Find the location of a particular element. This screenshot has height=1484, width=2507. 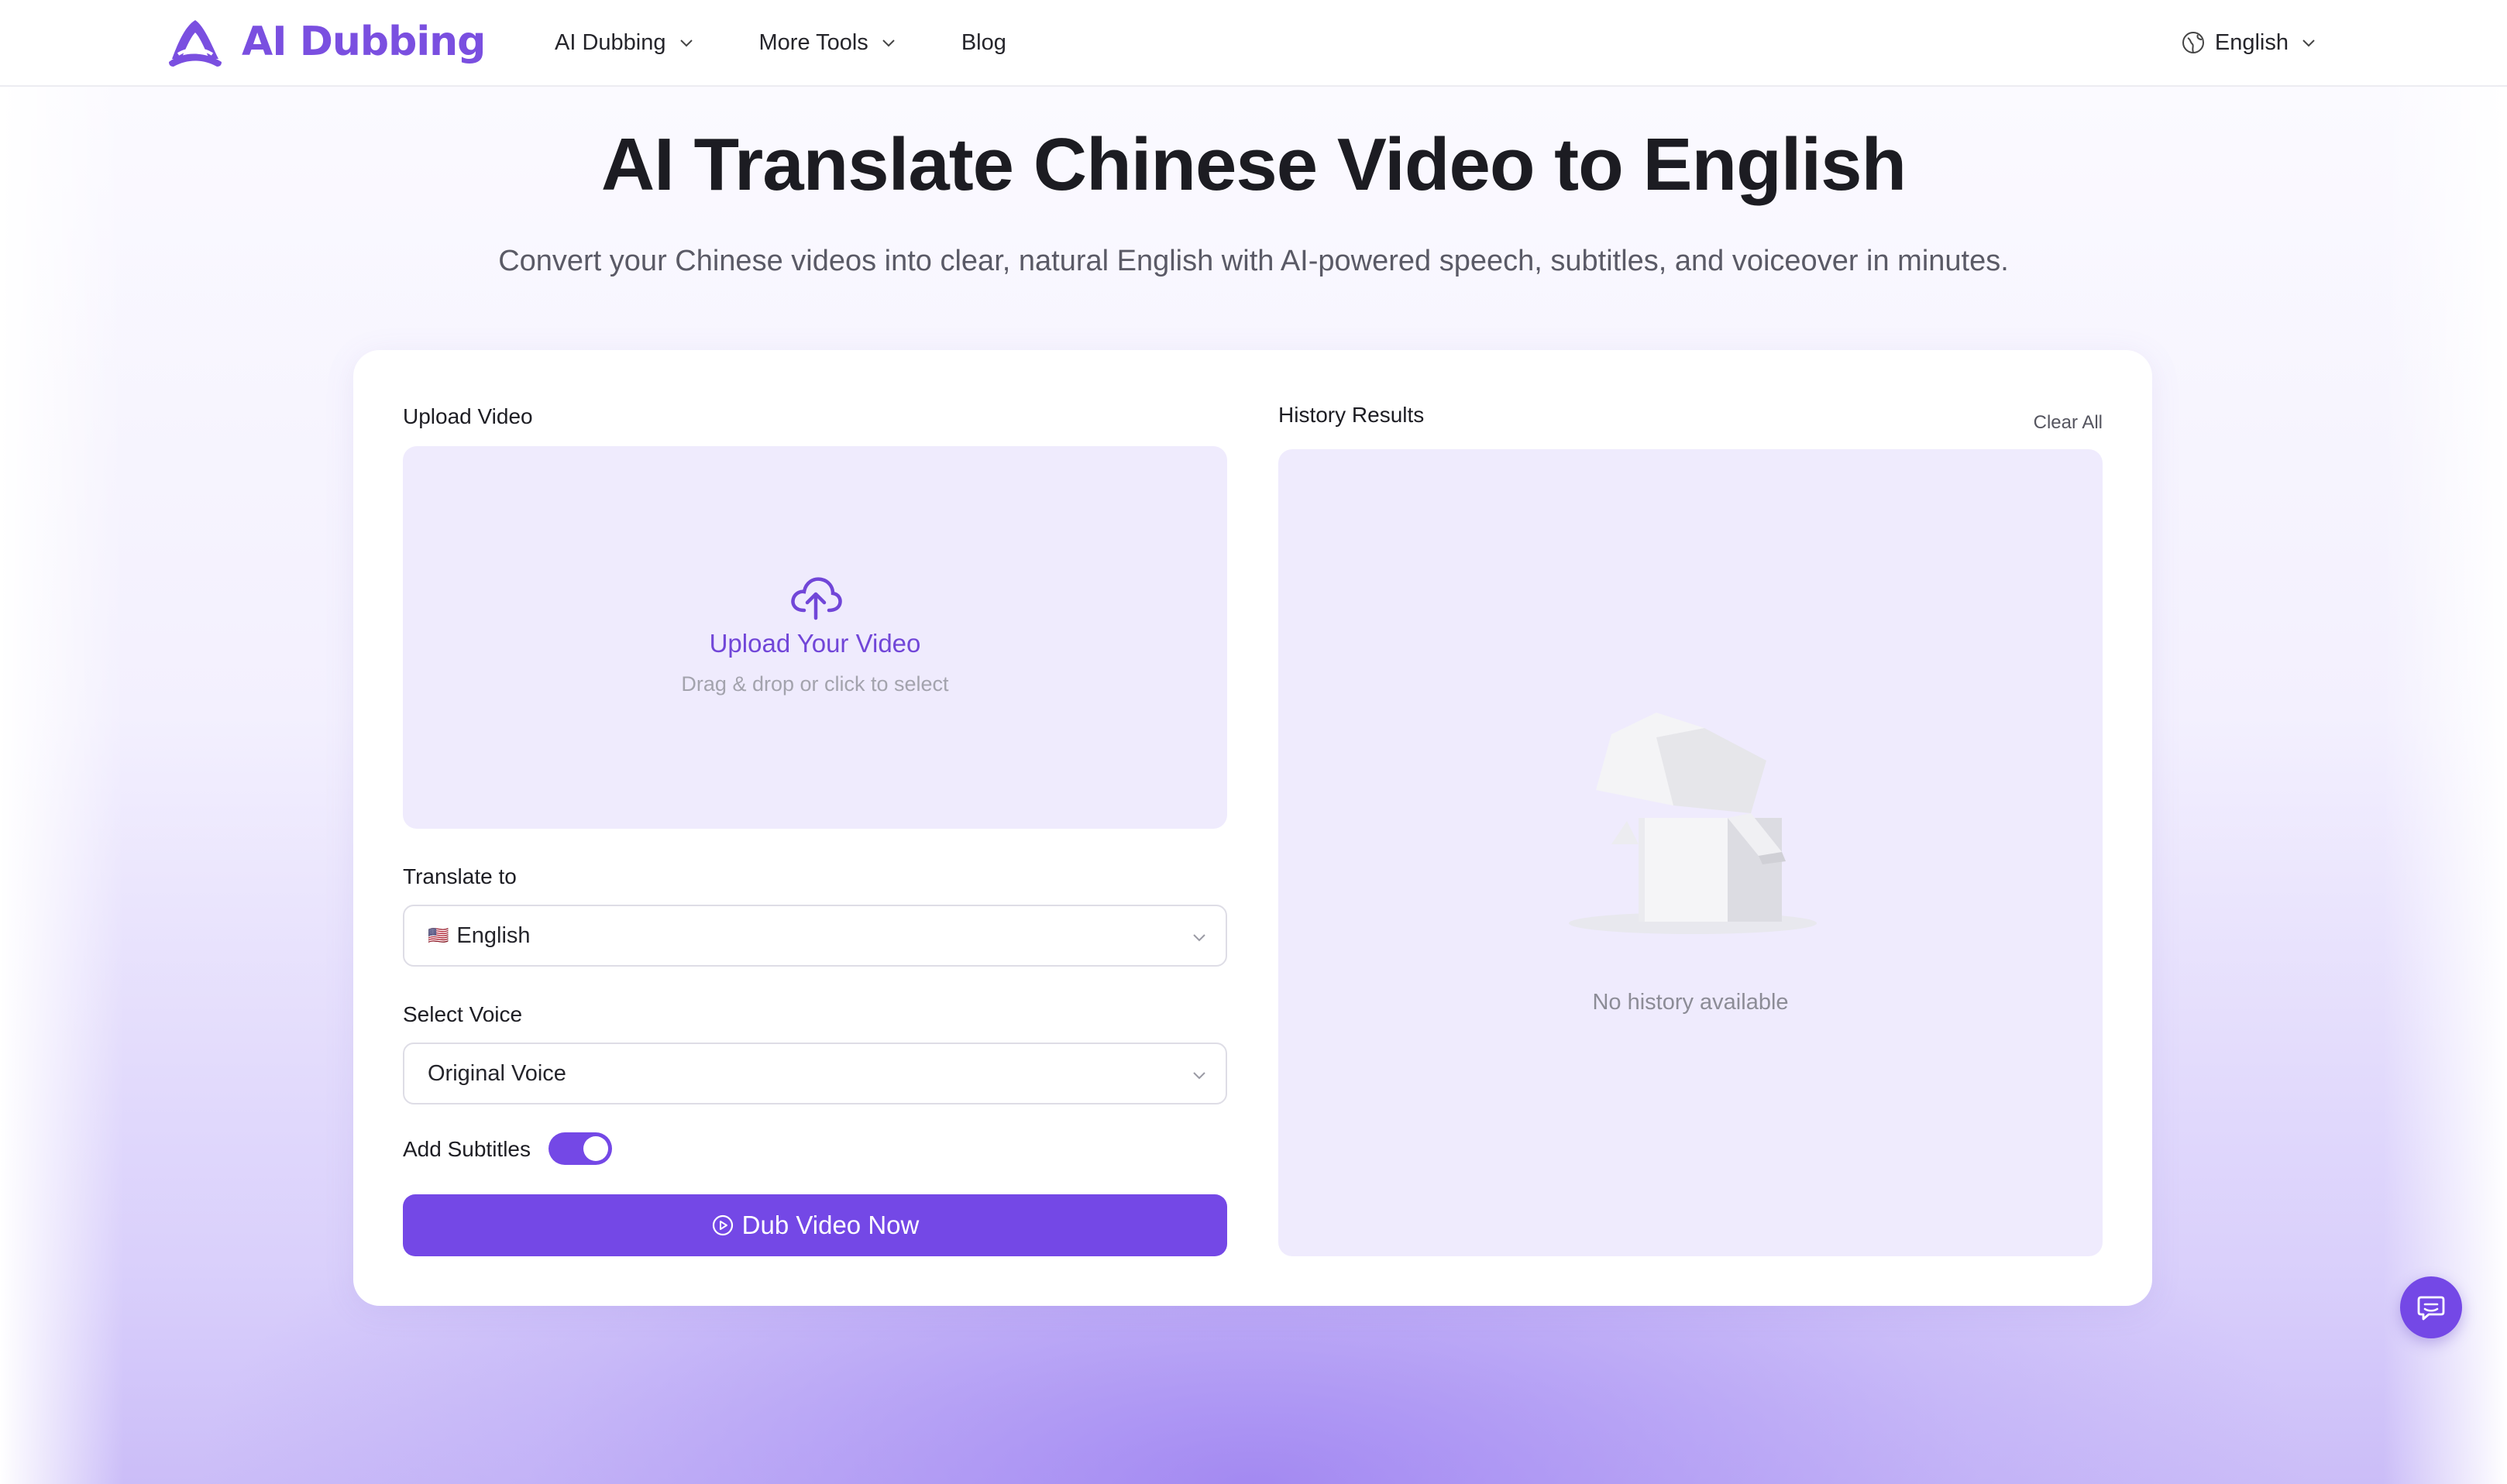

dub-video-label: Dub Video Now is located at coordinates (831, 1225).